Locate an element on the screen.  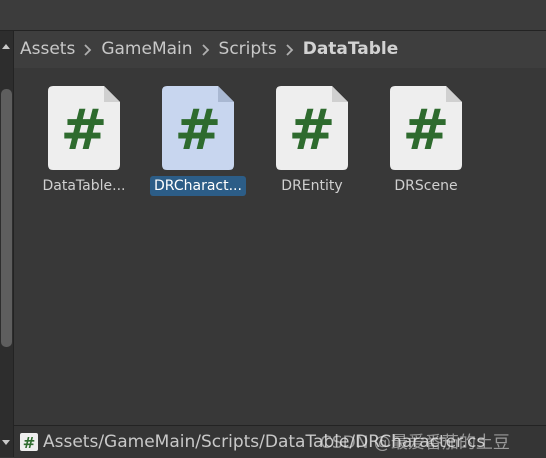
breadcrumb: Assets GameMain Scripts DataTable is located at coordinates (280, 49).